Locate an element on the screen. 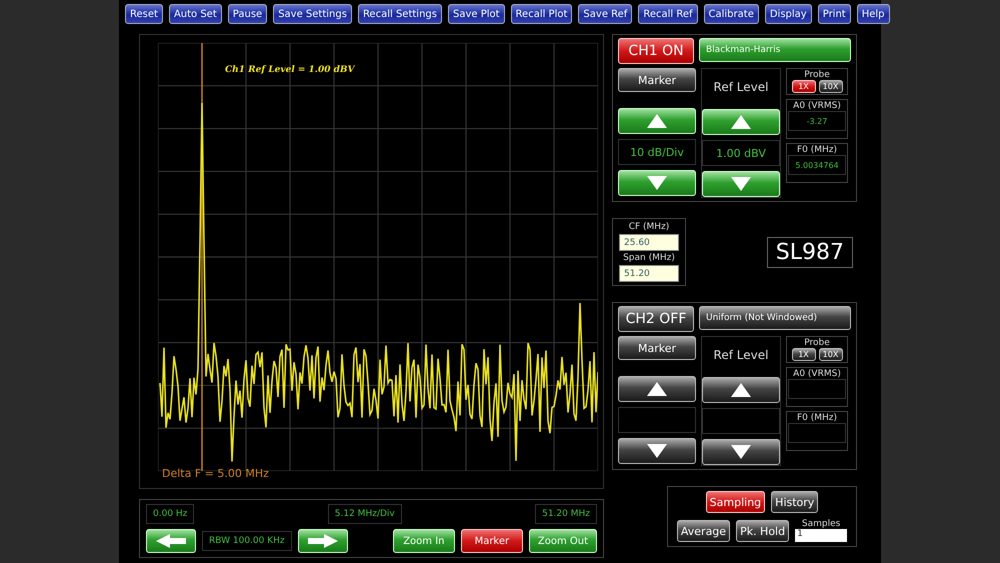  acquisition-button: Pk. Hold is located at coordinates (763, 531).